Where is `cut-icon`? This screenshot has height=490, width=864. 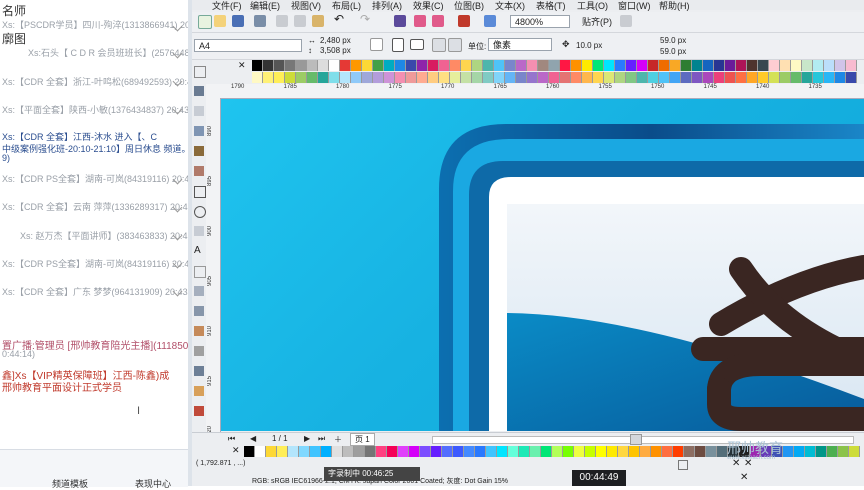 cut-icon is located at coordinates (282, 21).